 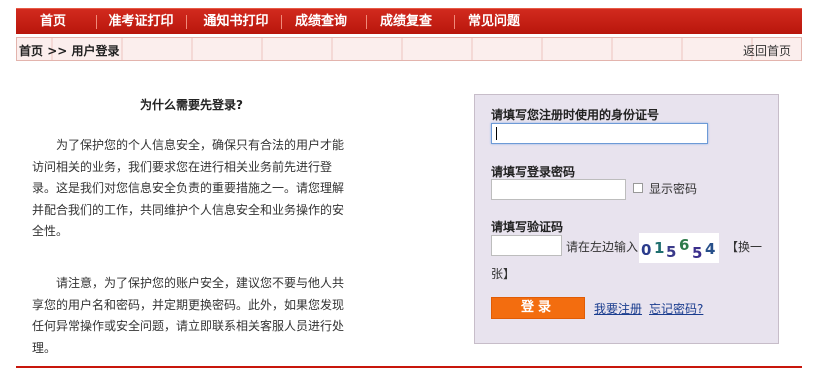 I want to click on password-label: 请填写登录密码, so click(x=533, y=172).